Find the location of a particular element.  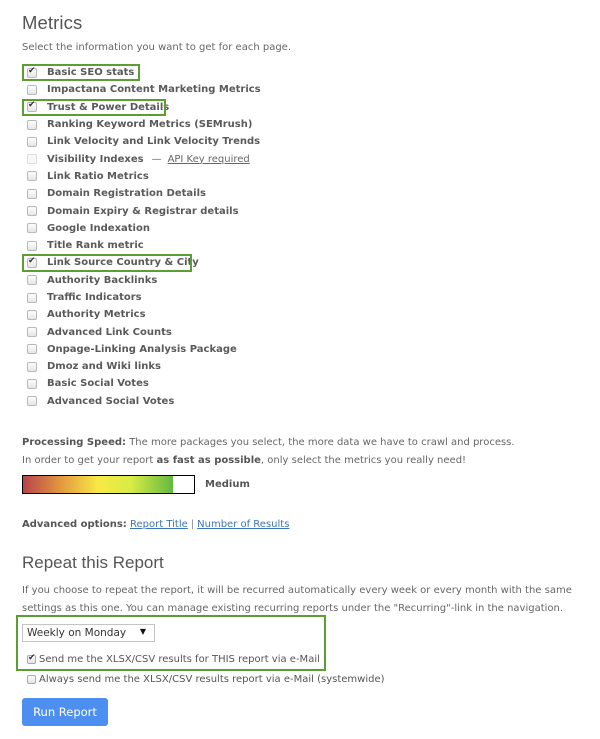

metric-item: Visibility Indexes — API Key required is located at coordinates (222, 158).